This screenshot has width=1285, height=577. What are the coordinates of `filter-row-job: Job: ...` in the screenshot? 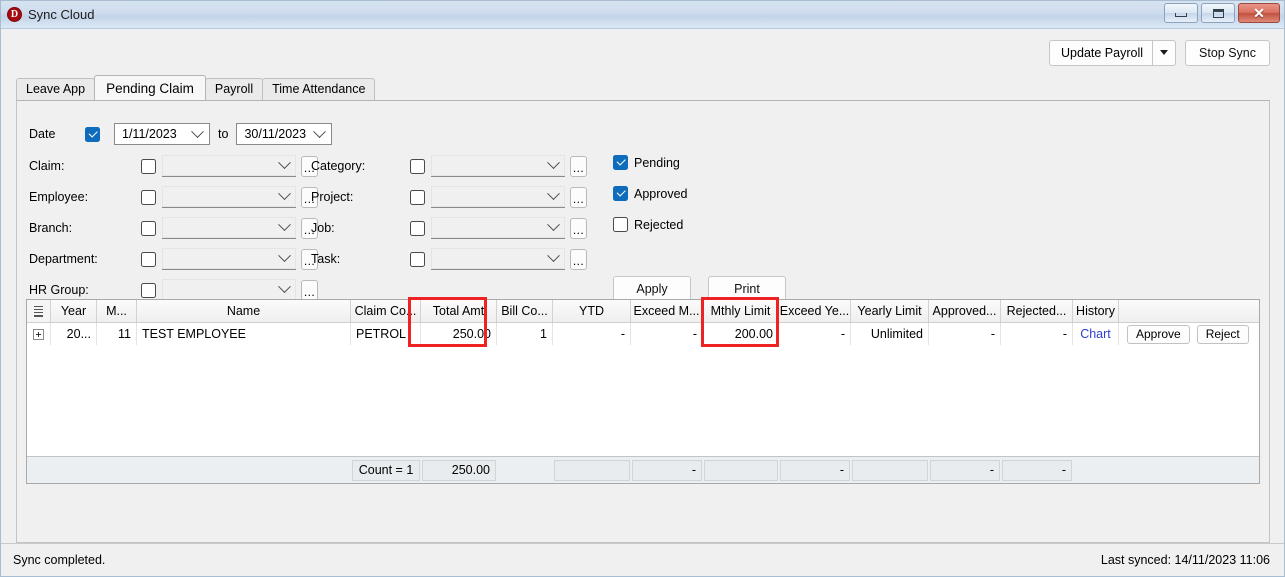 It's located at (449, 228).